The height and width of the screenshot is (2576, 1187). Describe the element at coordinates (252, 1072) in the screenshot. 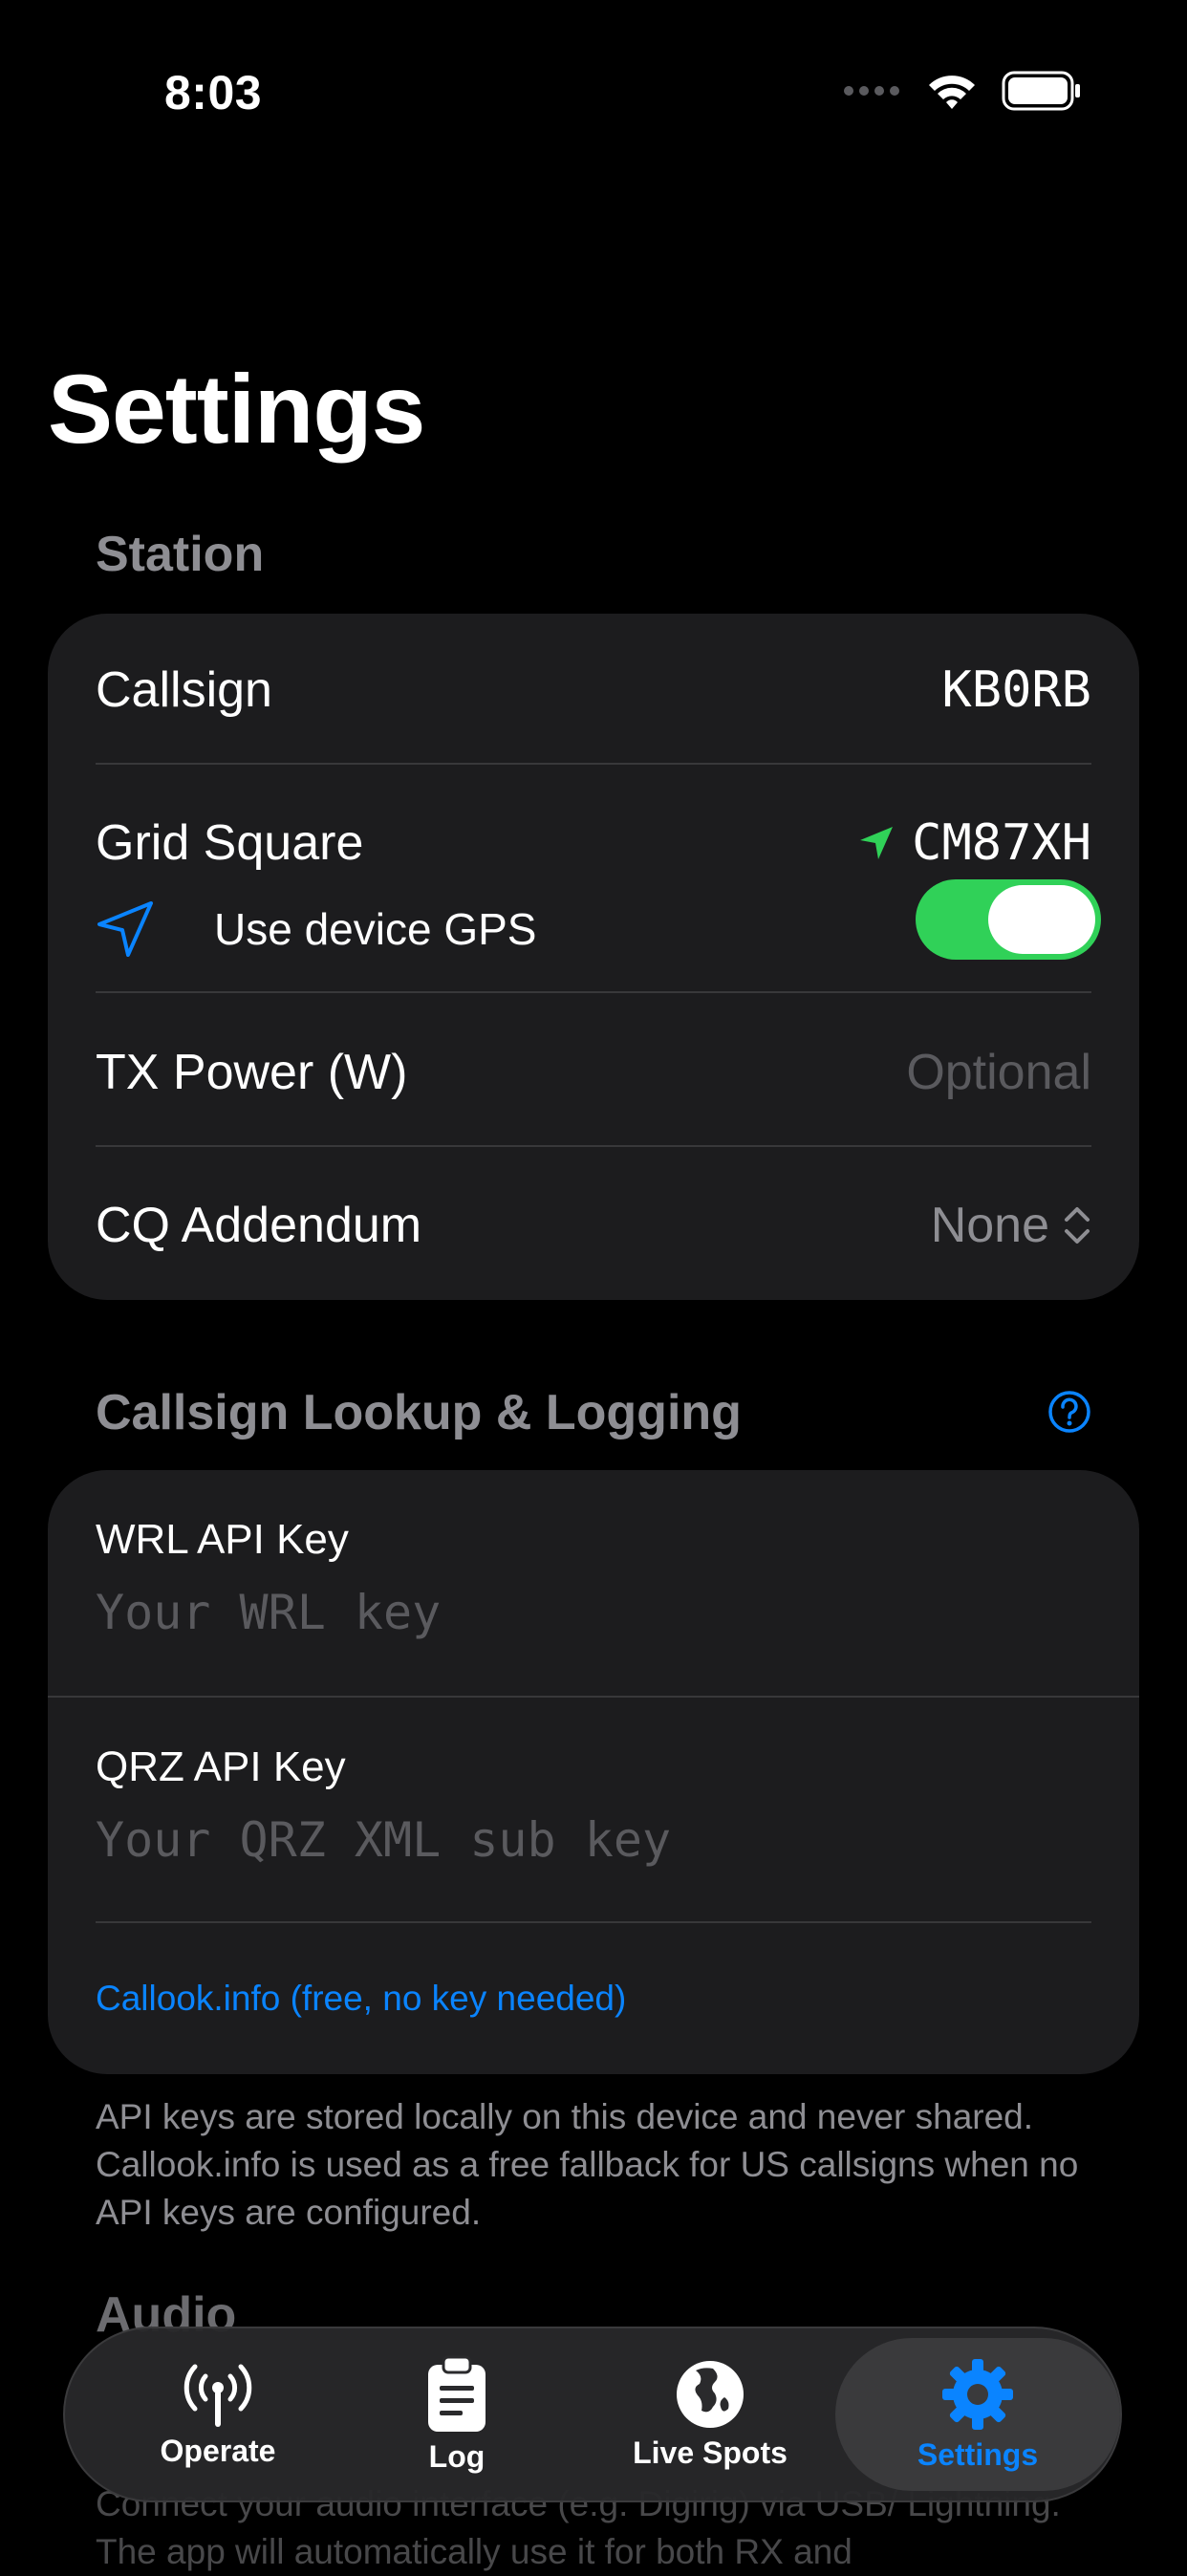

I see `tx-power-label: TX Power (W)` at that location.